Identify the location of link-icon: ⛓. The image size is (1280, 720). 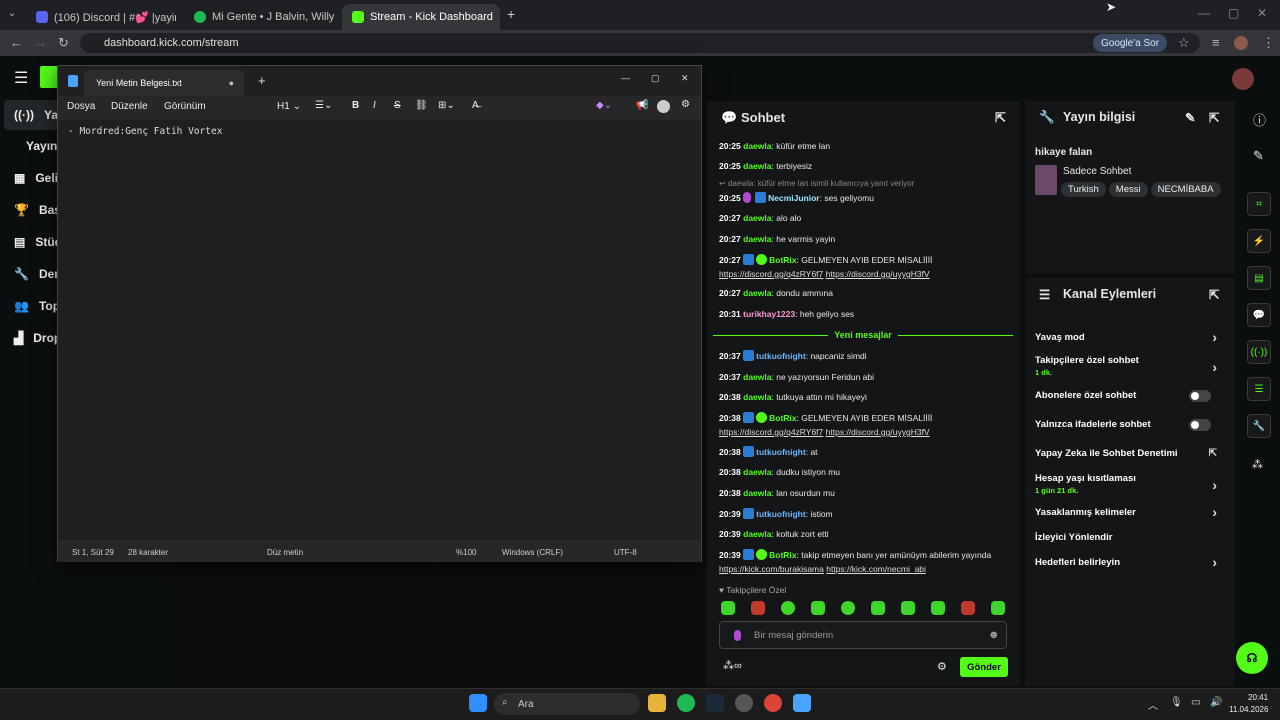
(421, 105).